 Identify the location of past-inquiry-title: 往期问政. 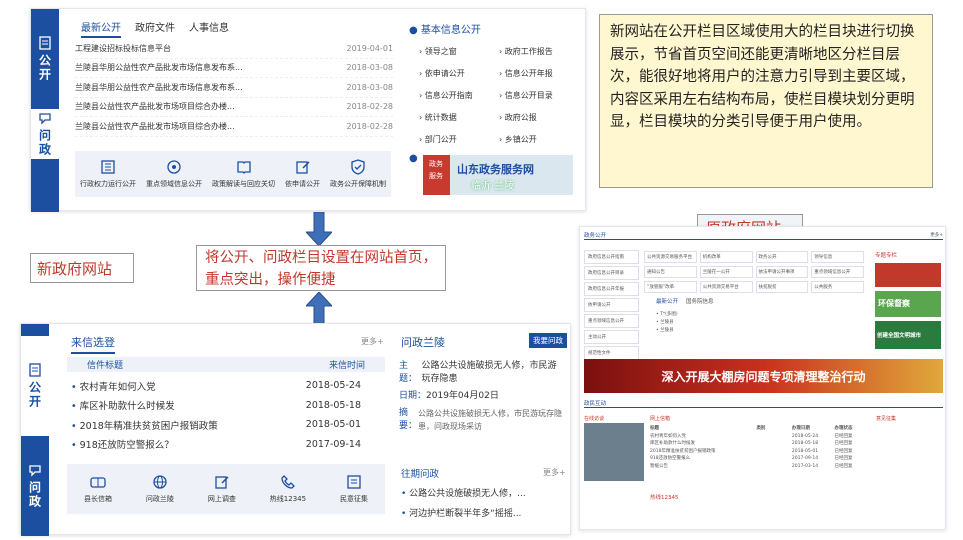
(420, 474).